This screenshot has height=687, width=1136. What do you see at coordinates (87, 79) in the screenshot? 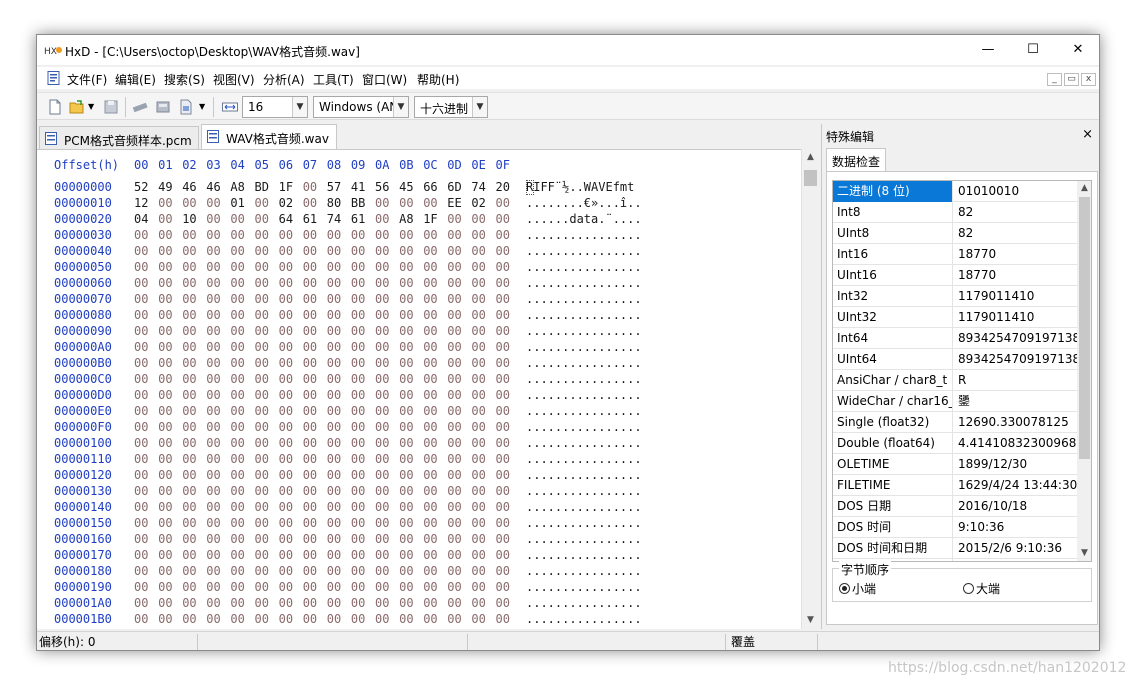
I see `menu-file: 文件(F)` at bounding box center [87, 79].